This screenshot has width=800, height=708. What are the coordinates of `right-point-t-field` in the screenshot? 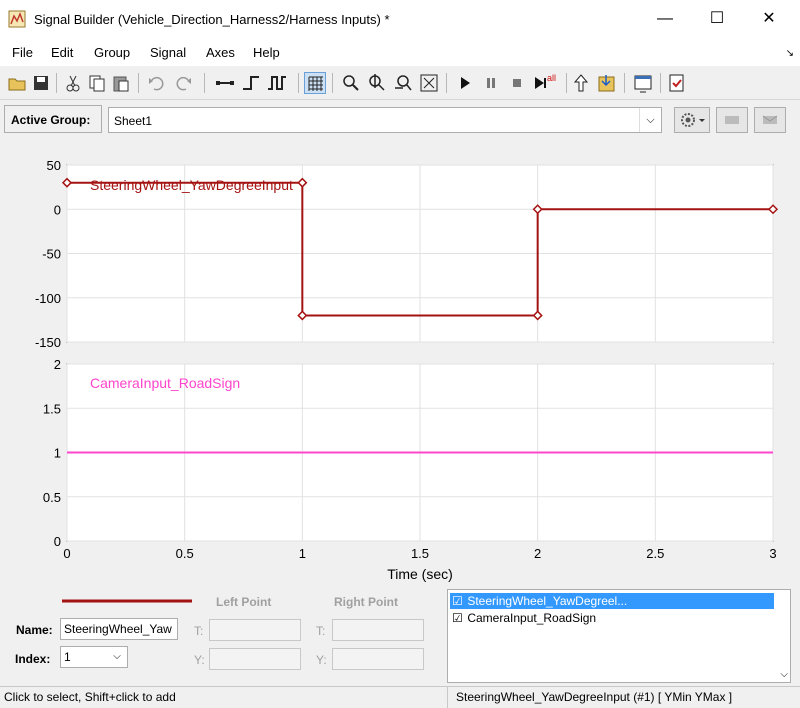 It's located at (378, 630).